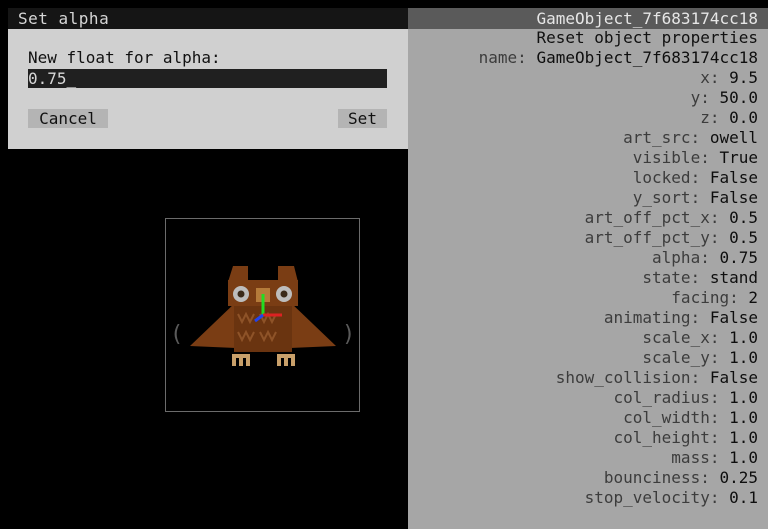 The width and height of the screenshot is (768, 529). What do you see at coordinates (743, 497) in the screenshot?
I see `property-value: 0.1` at bounding box center [743, 497].